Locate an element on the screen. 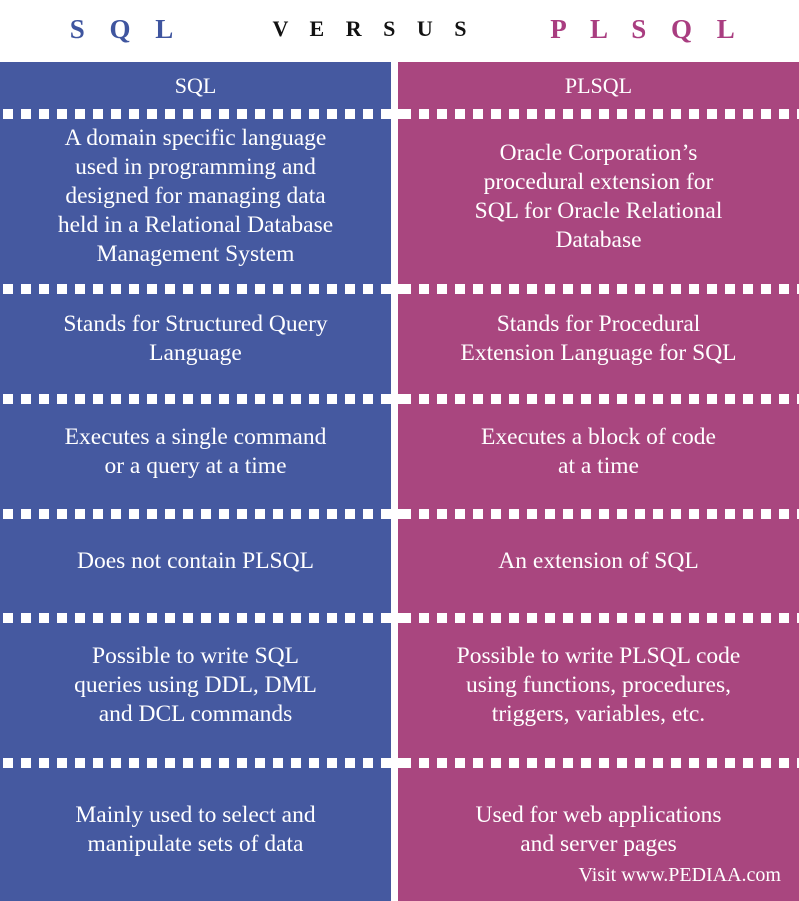 This screenshot has width=799, height=901. cell-plsql-heading: PLSQL is located at coordinates (598, 85).